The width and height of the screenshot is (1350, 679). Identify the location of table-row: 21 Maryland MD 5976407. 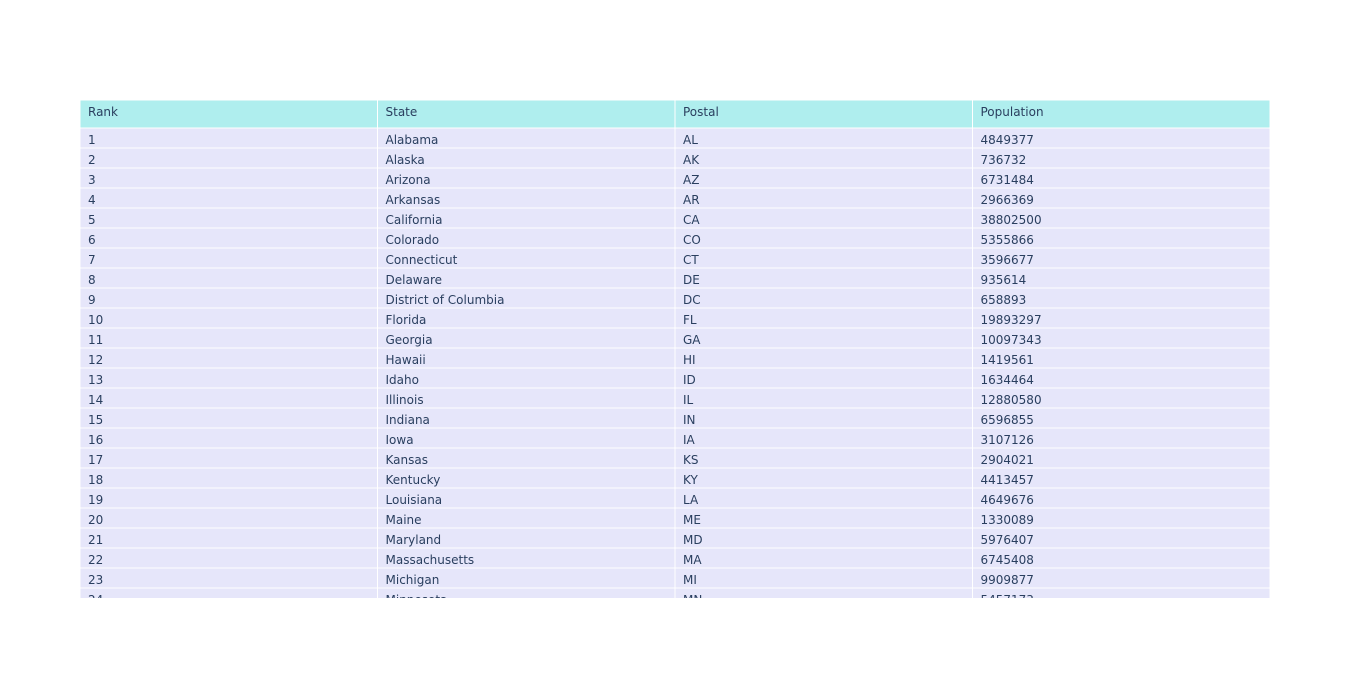
(675, 538).